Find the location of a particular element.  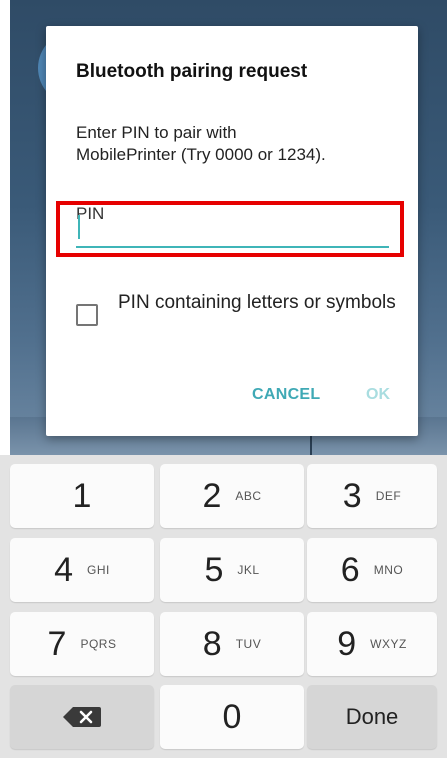

key-letters: ABC is located at coordinates (248, 496).